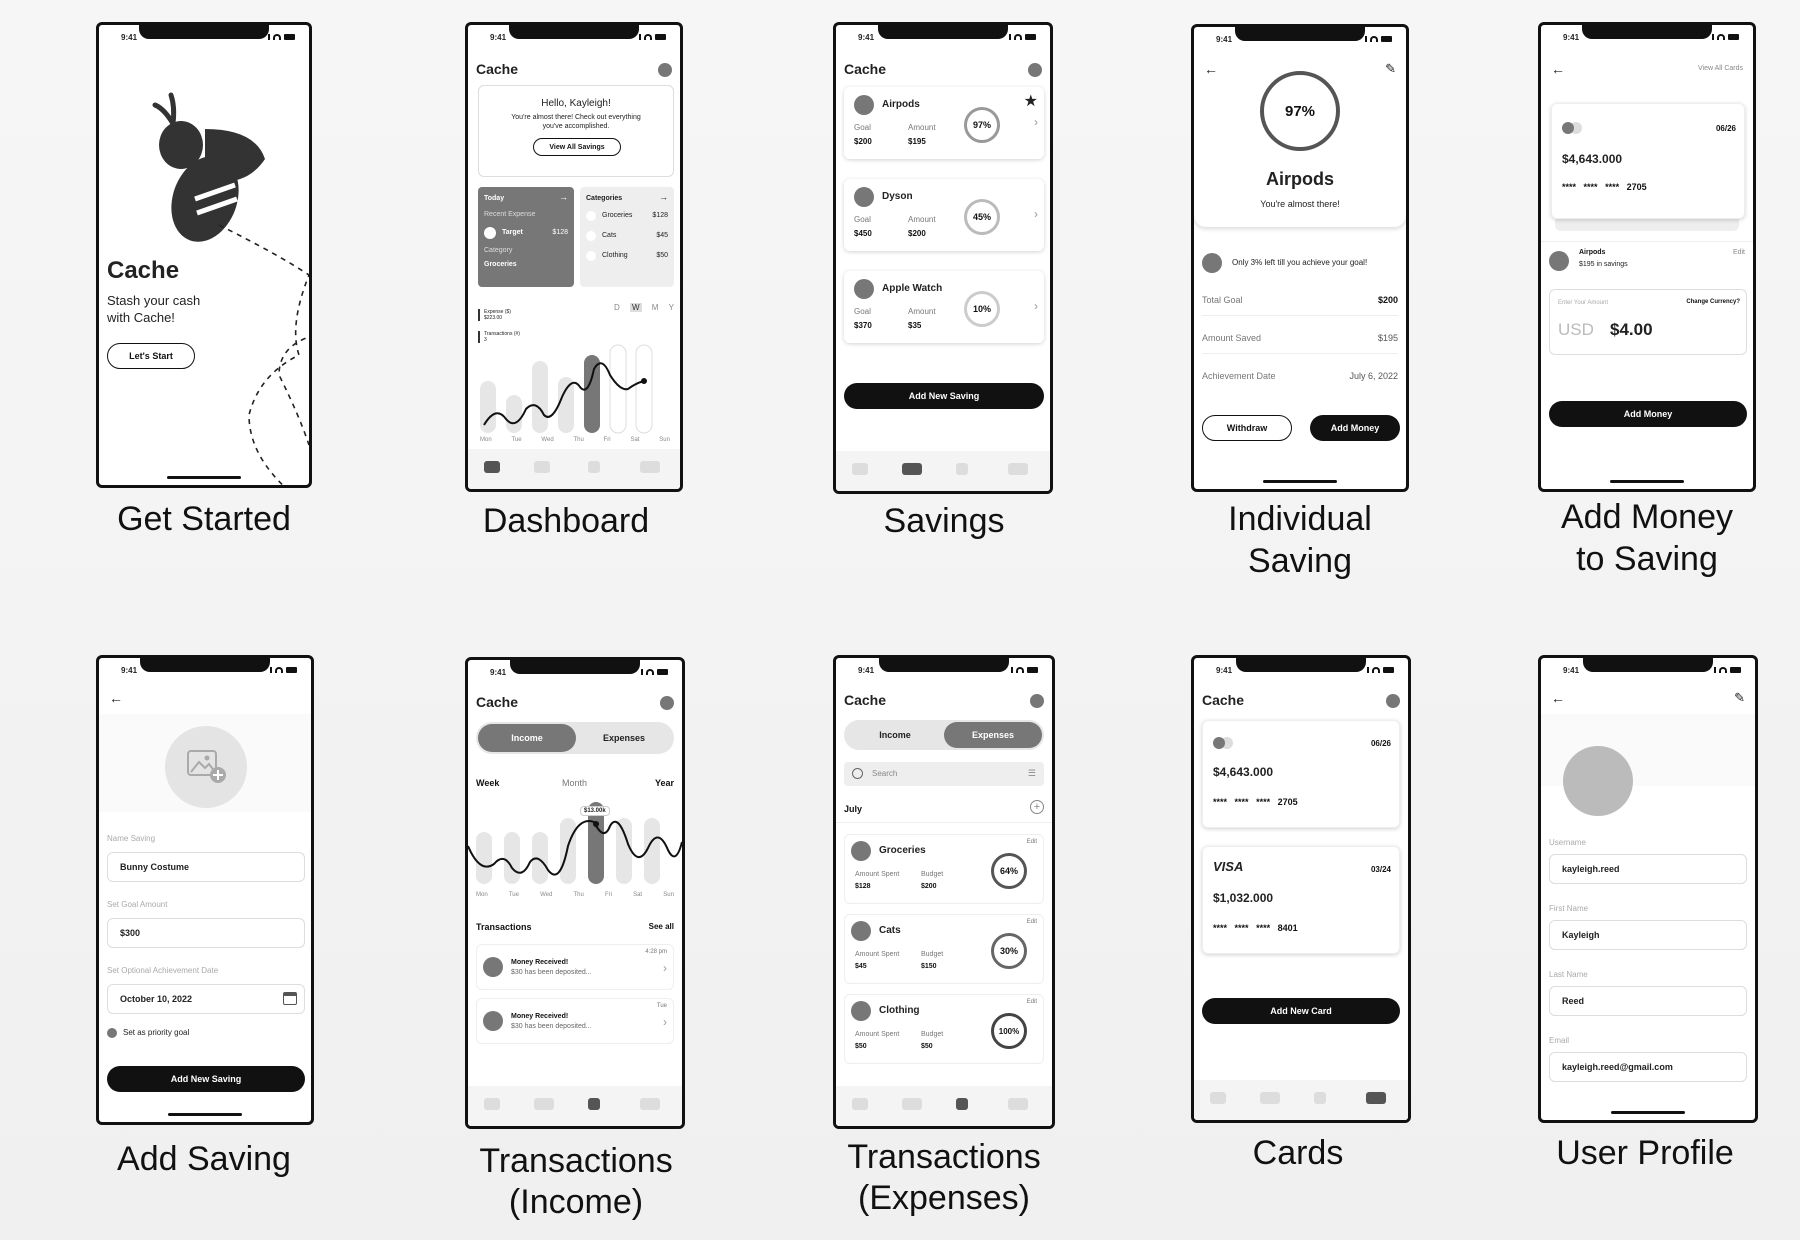 The image size is (1800, 1240). I want to click on period-m: M, so click(655, 307).